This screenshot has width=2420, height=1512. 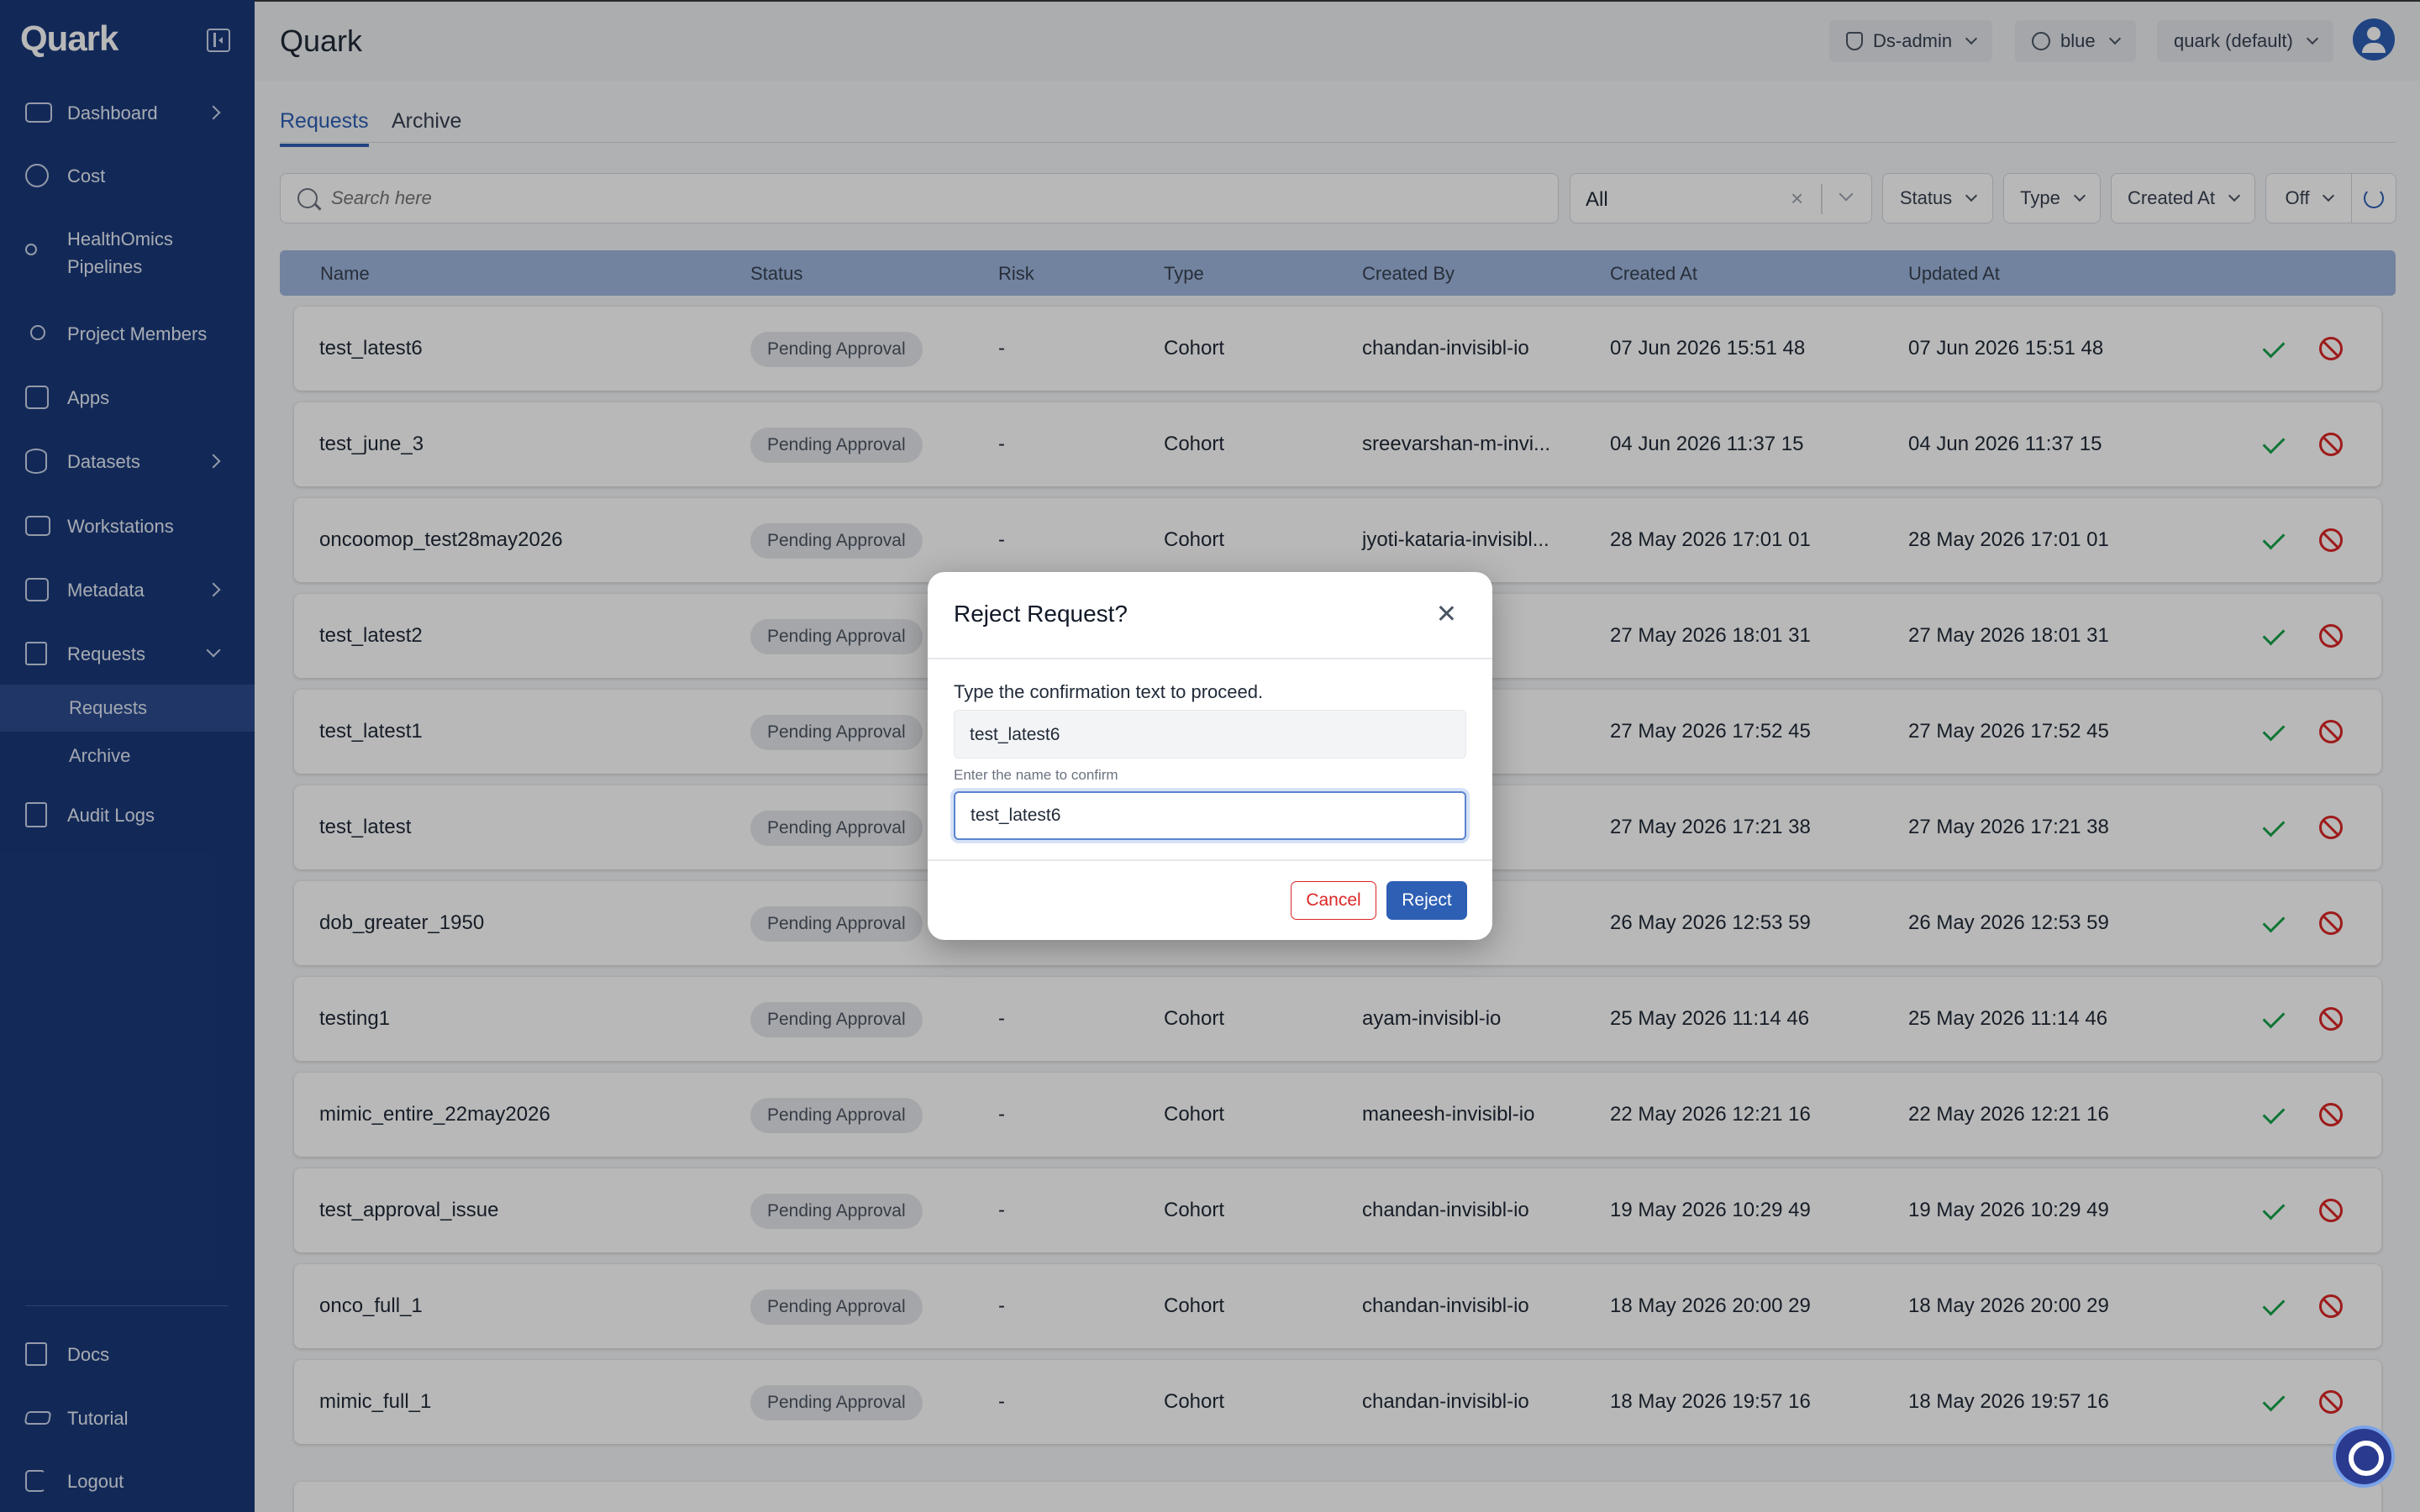 I want to click on cancel-button: Cancel, so click(x=1333, y=900).